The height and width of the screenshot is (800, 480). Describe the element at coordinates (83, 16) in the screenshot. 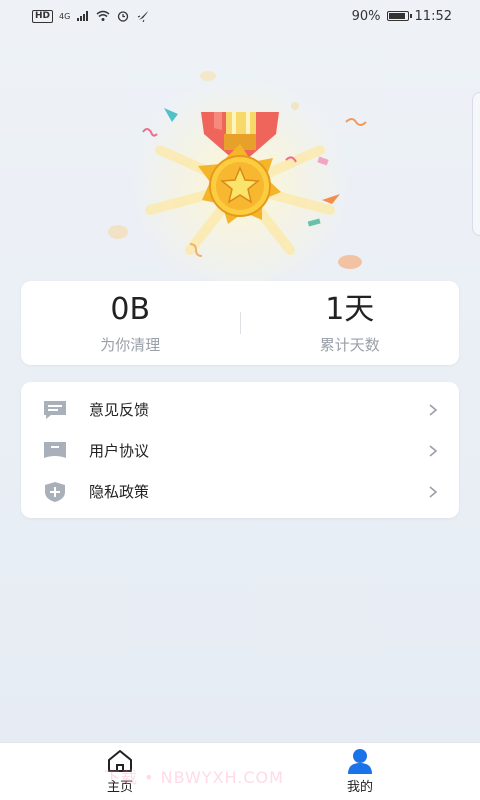

I see `signal-icon` at that location.